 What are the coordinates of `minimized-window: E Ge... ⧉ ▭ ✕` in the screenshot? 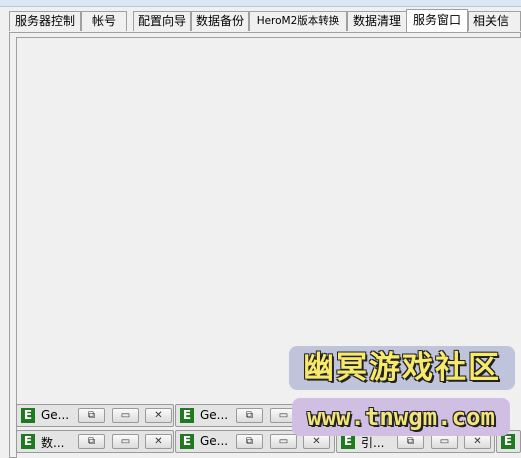 It's located at (95, 415).